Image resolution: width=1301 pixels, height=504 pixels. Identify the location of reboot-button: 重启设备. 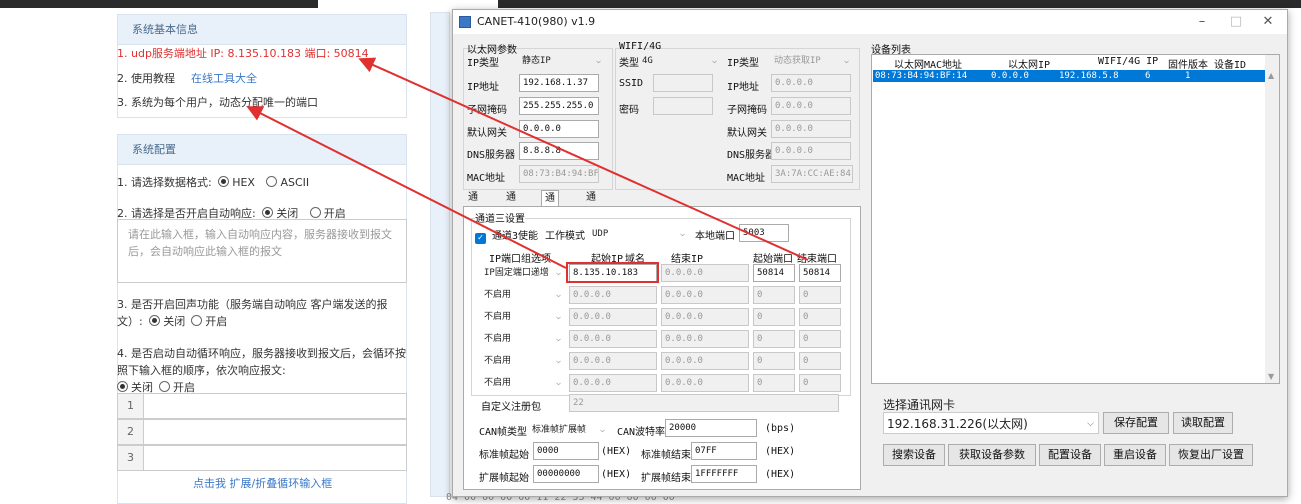
(1135, 455).